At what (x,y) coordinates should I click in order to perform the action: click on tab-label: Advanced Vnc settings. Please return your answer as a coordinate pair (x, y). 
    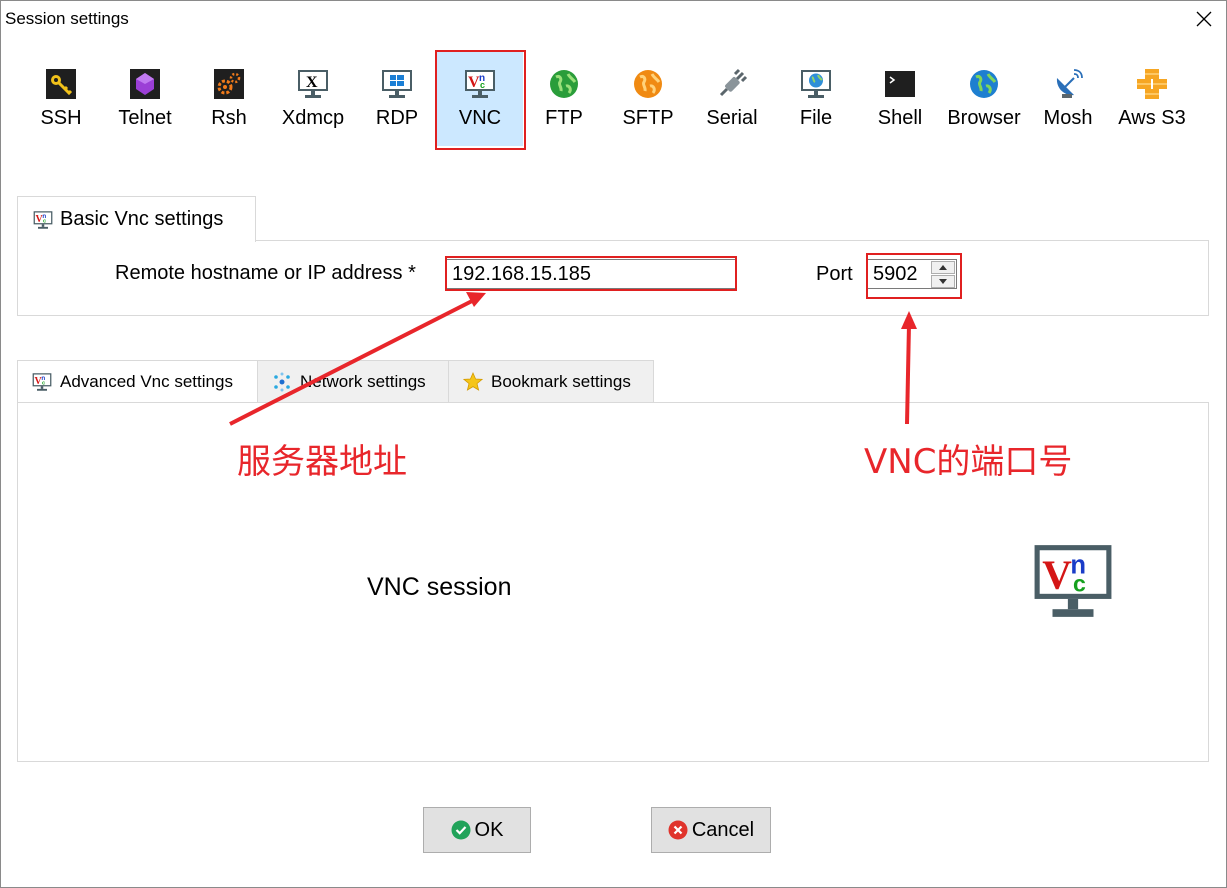
    Looking at the image, I should click on (146, 381).